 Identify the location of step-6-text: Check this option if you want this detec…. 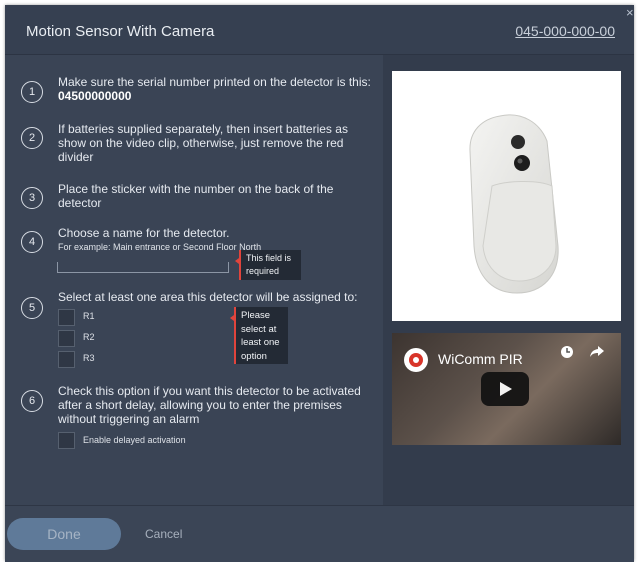
(209, 405).